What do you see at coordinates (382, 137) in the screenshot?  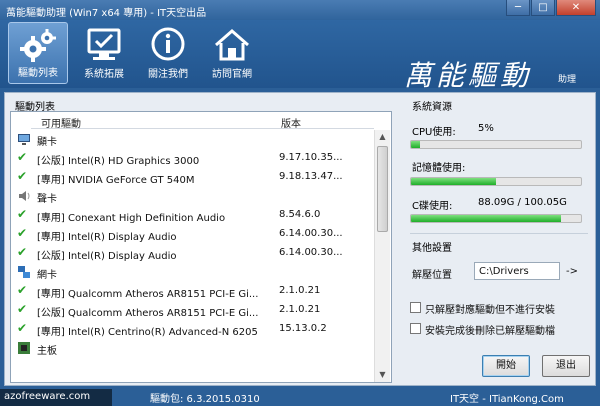 I see `scroll-up-arrow-icon: ▲` at bounding box center [382, 137].